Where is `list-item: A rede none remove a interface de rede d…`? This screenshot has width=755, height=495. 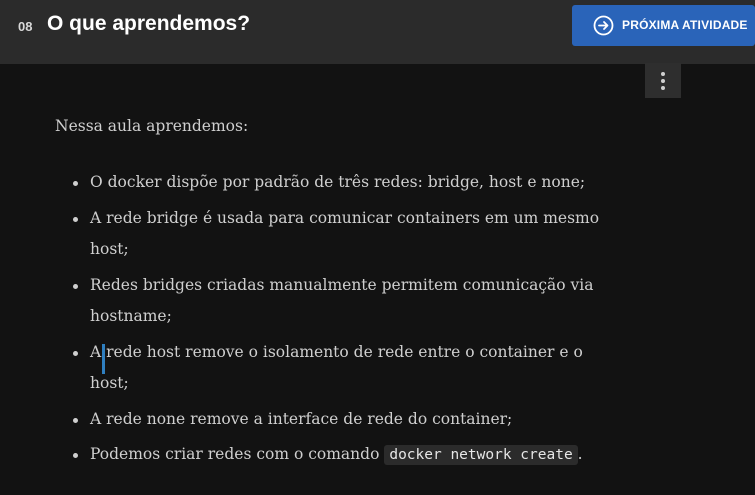
list-item: A rede none remove a interface de rede d… is located at coordinates (341, 420).